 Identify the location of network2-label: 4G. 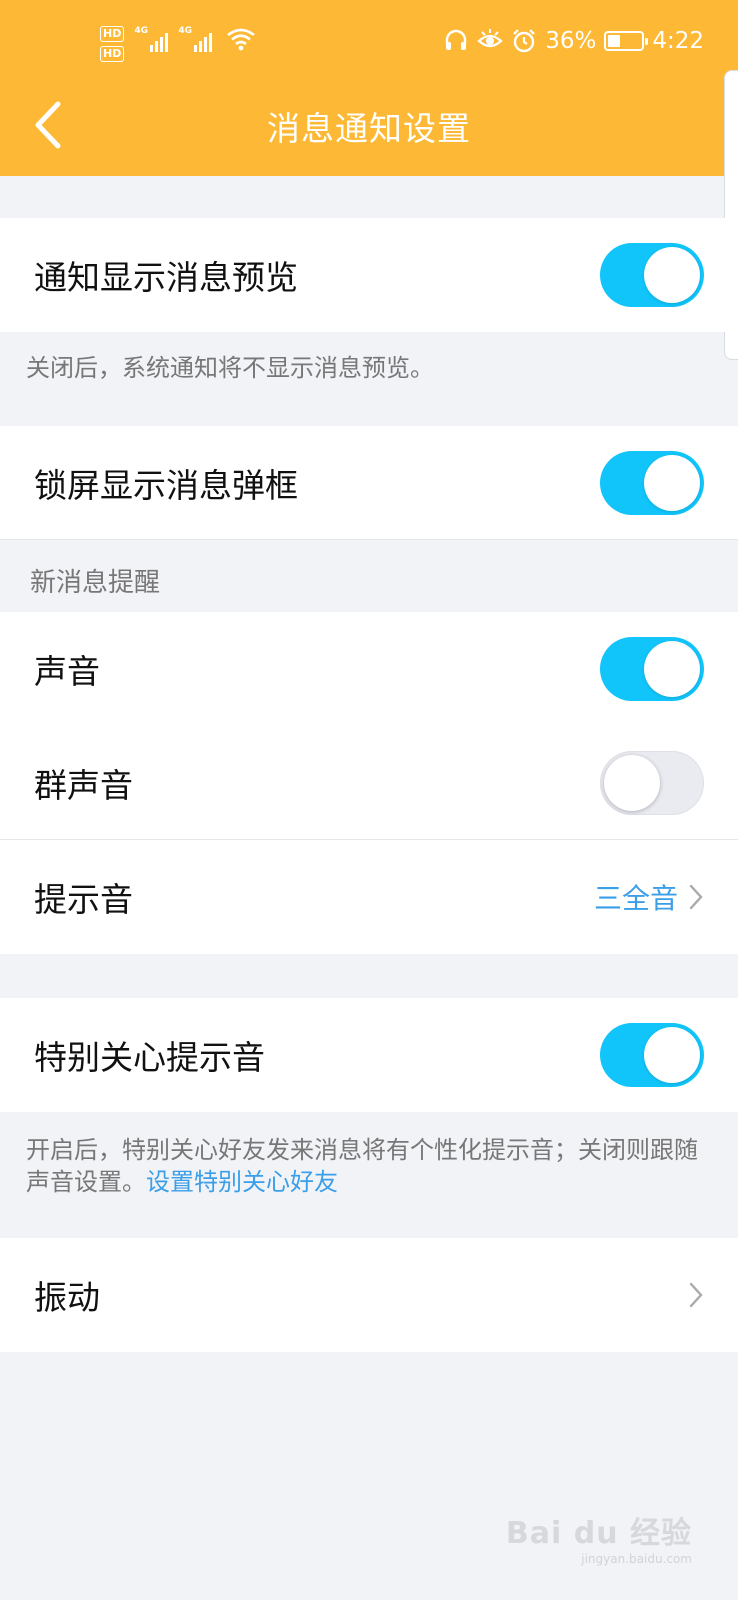
(185, 31).